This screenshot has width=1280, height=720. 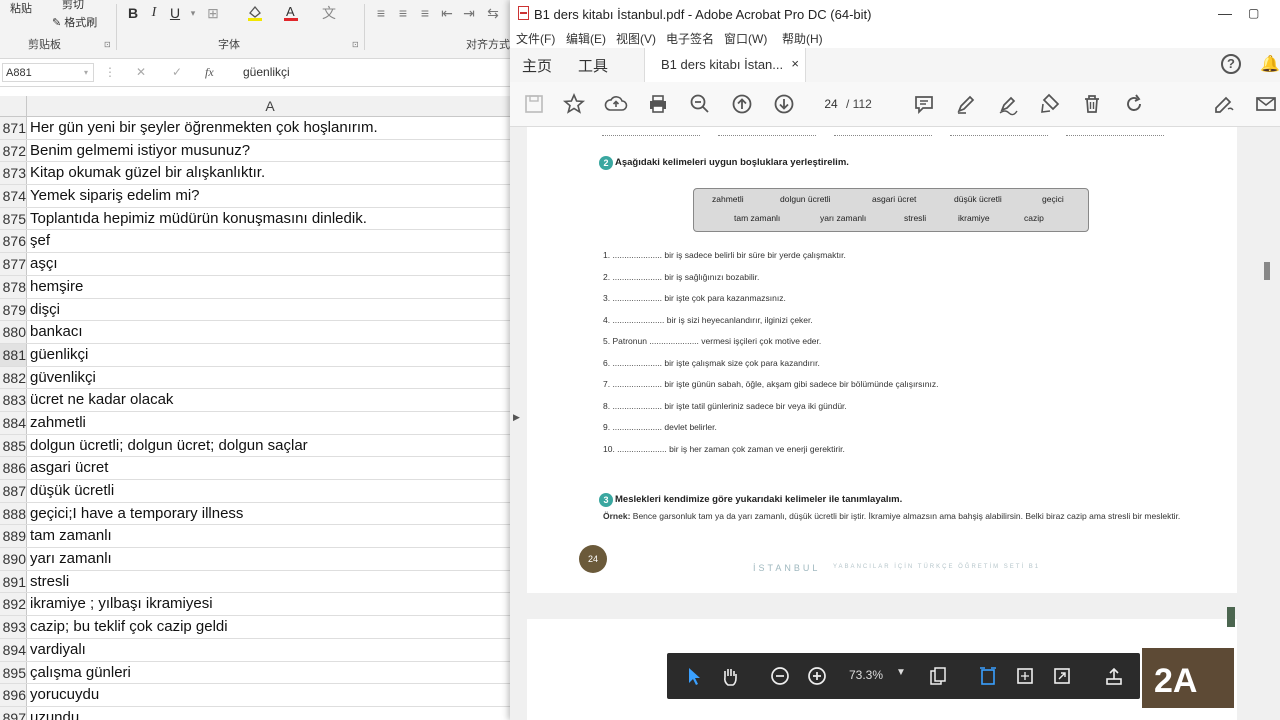 I want to click on wrap-text-icon: ⇆, so click(x=493, y=13).